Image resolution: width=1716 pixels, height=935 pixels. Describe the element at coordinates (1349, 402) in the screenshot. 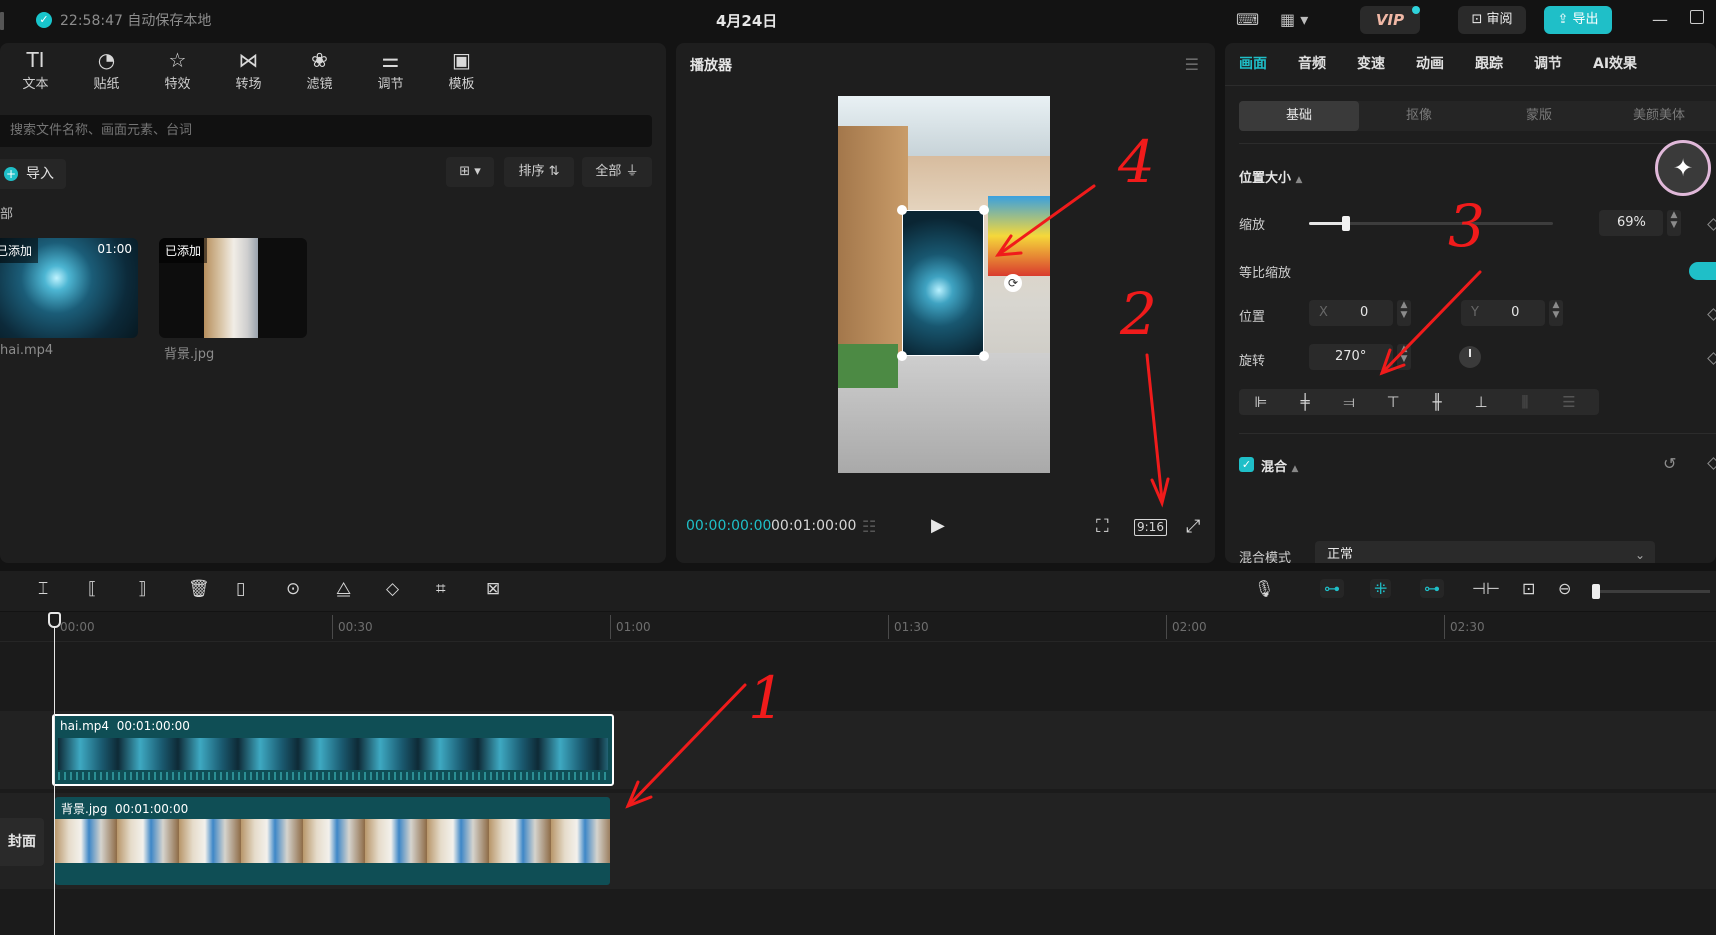

I see `align-right-icon: ⫤` at that location.